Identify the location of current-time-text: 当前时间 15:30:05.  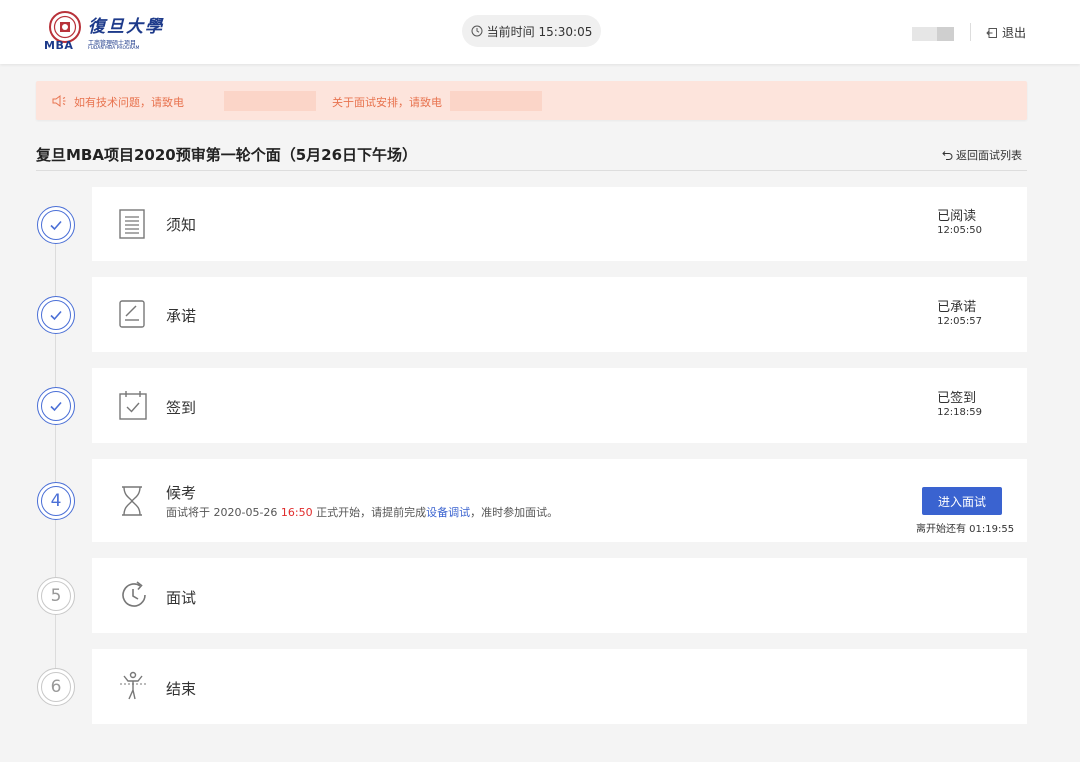
(539, 31).